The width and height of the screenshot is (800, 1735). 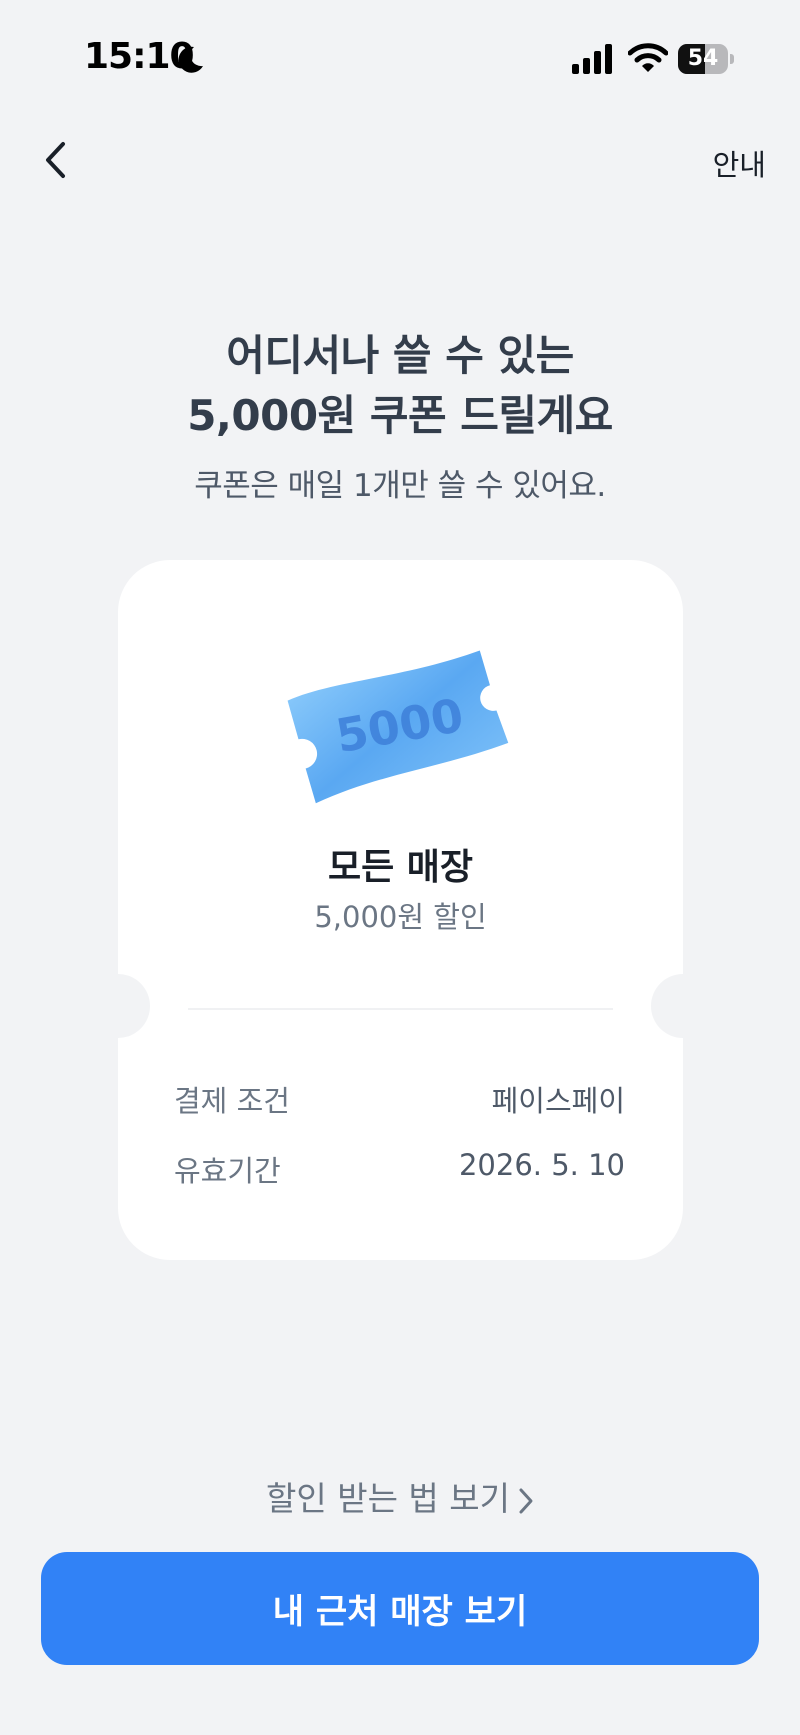 I want to click on payment-condition-value: 페이스페이, so click(x=558, y=1101).